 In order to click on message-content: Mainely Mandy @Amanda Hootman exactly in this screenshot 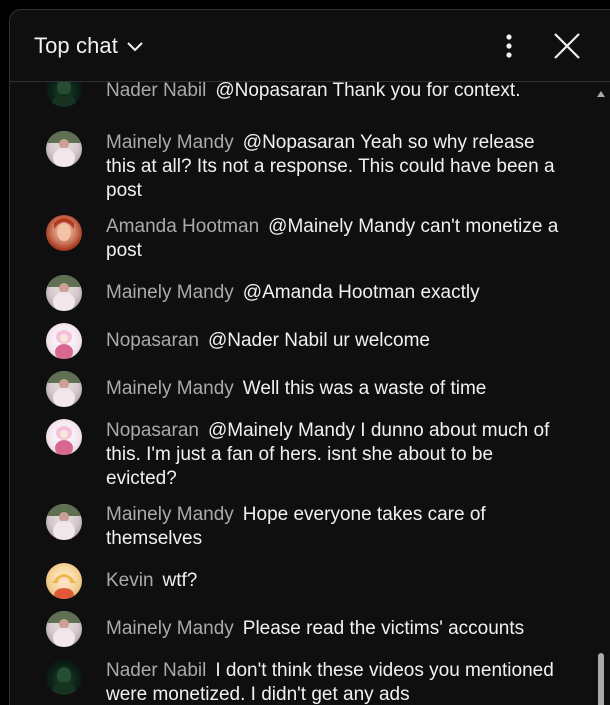, I will do `click(334, 293)`.